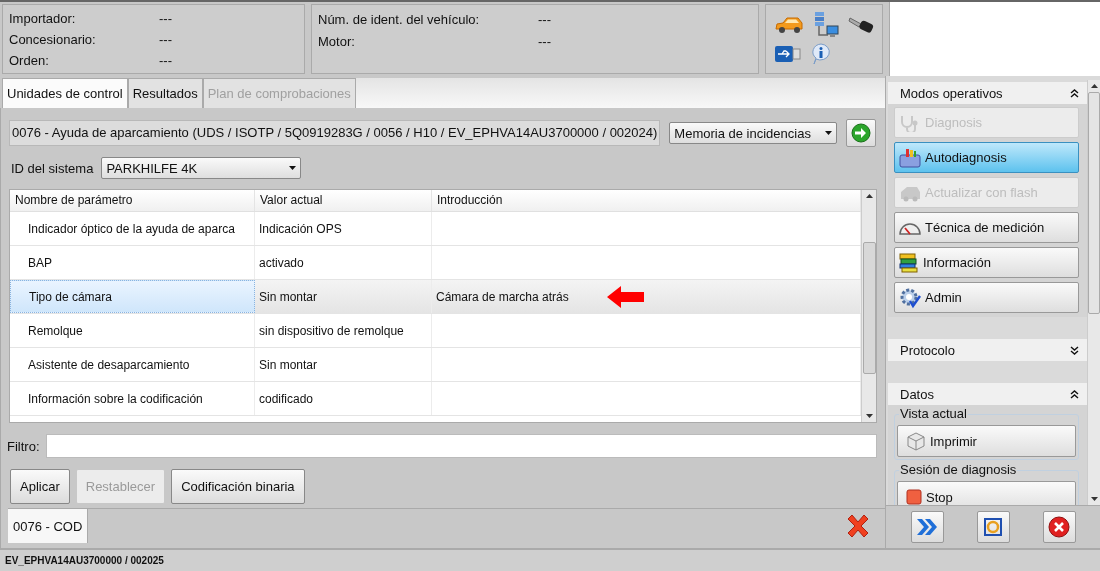 This screenshot has height=571, width=1100. I want to click on table-cell: Tipo de cámara, so click(70, 296).